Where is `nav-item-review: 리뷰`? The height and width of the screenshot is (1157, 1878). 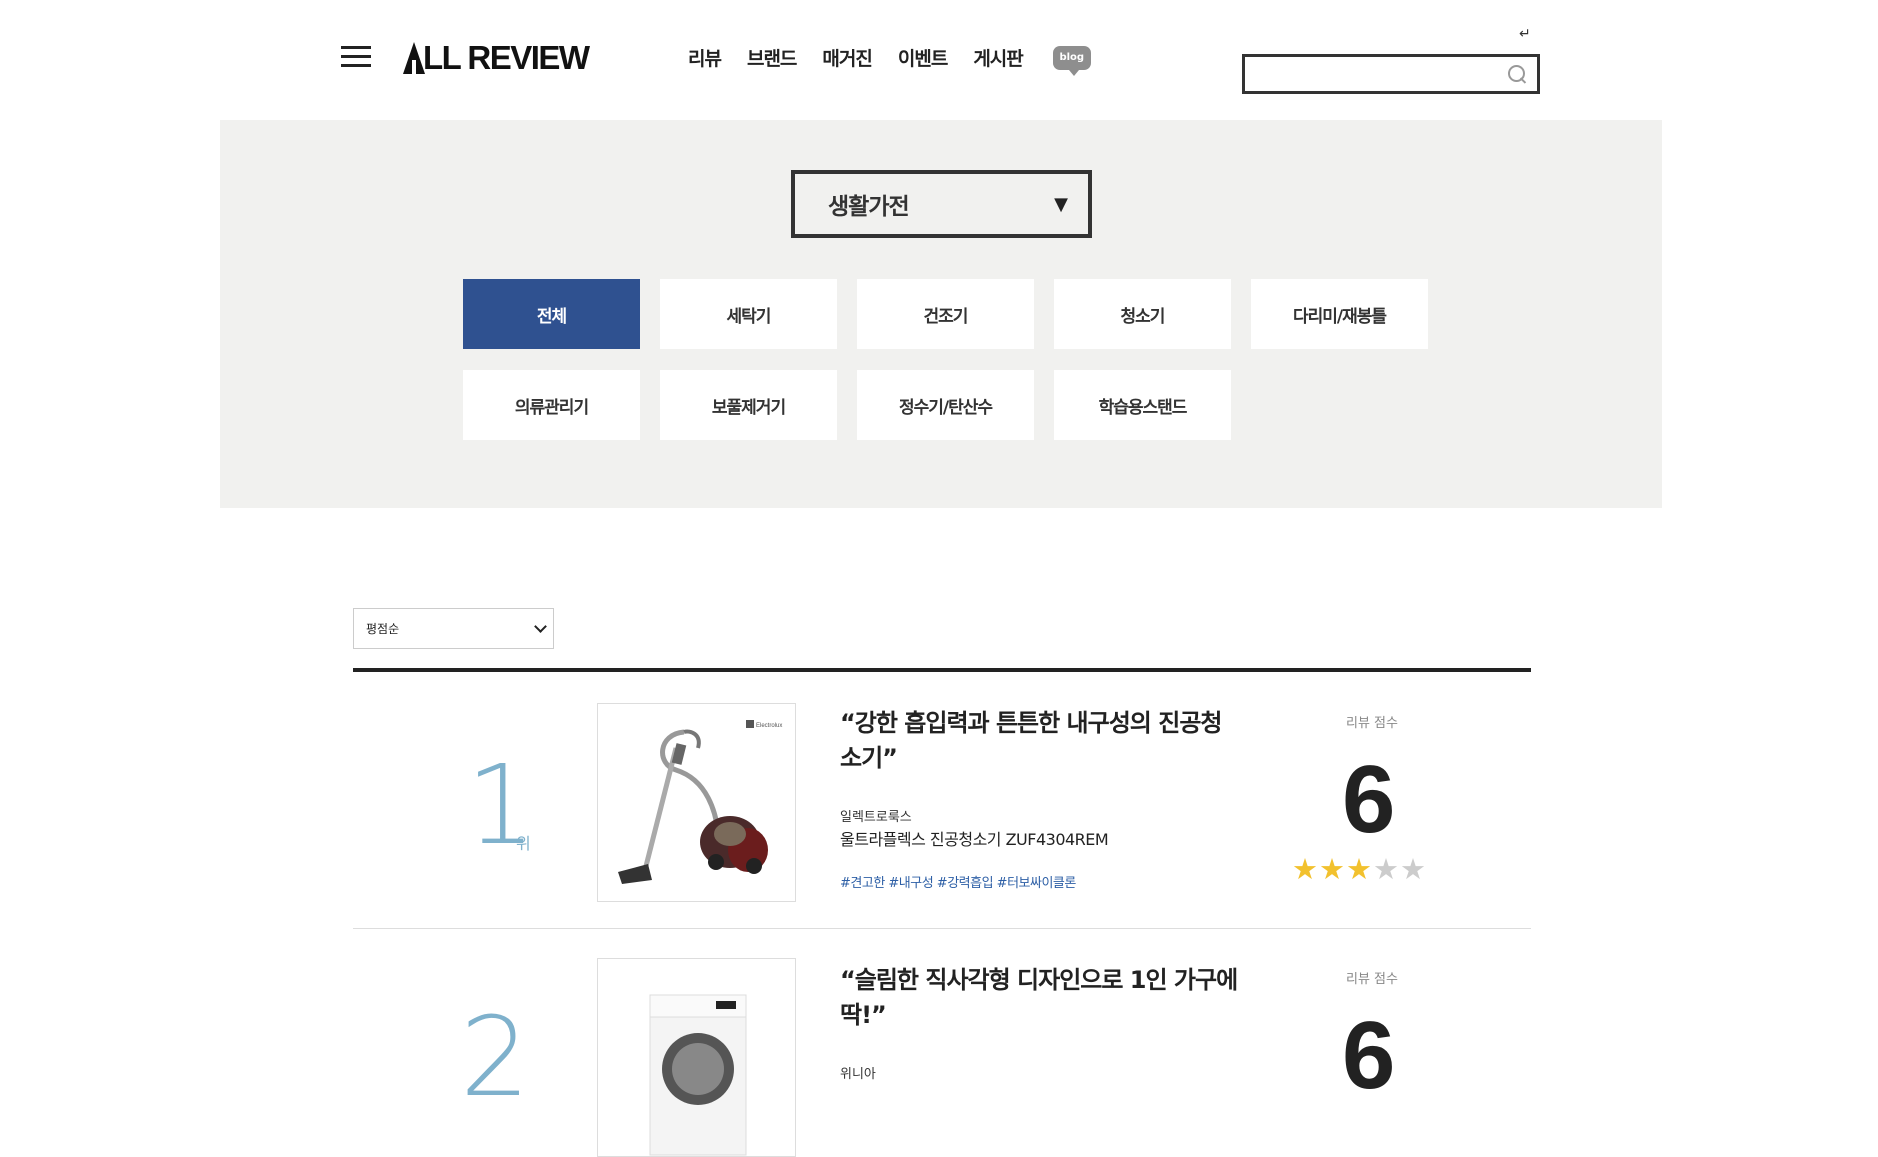 nav-item-review: 리뷰 is located at coordinates (705, 57).